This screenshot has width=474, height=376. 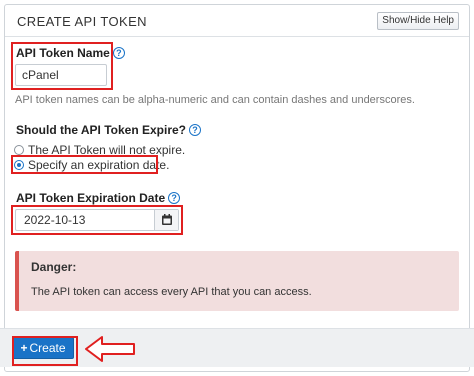 I want to click on expiration-date-label-row: API Token Expiration Date?, so click(x=98, y=198).